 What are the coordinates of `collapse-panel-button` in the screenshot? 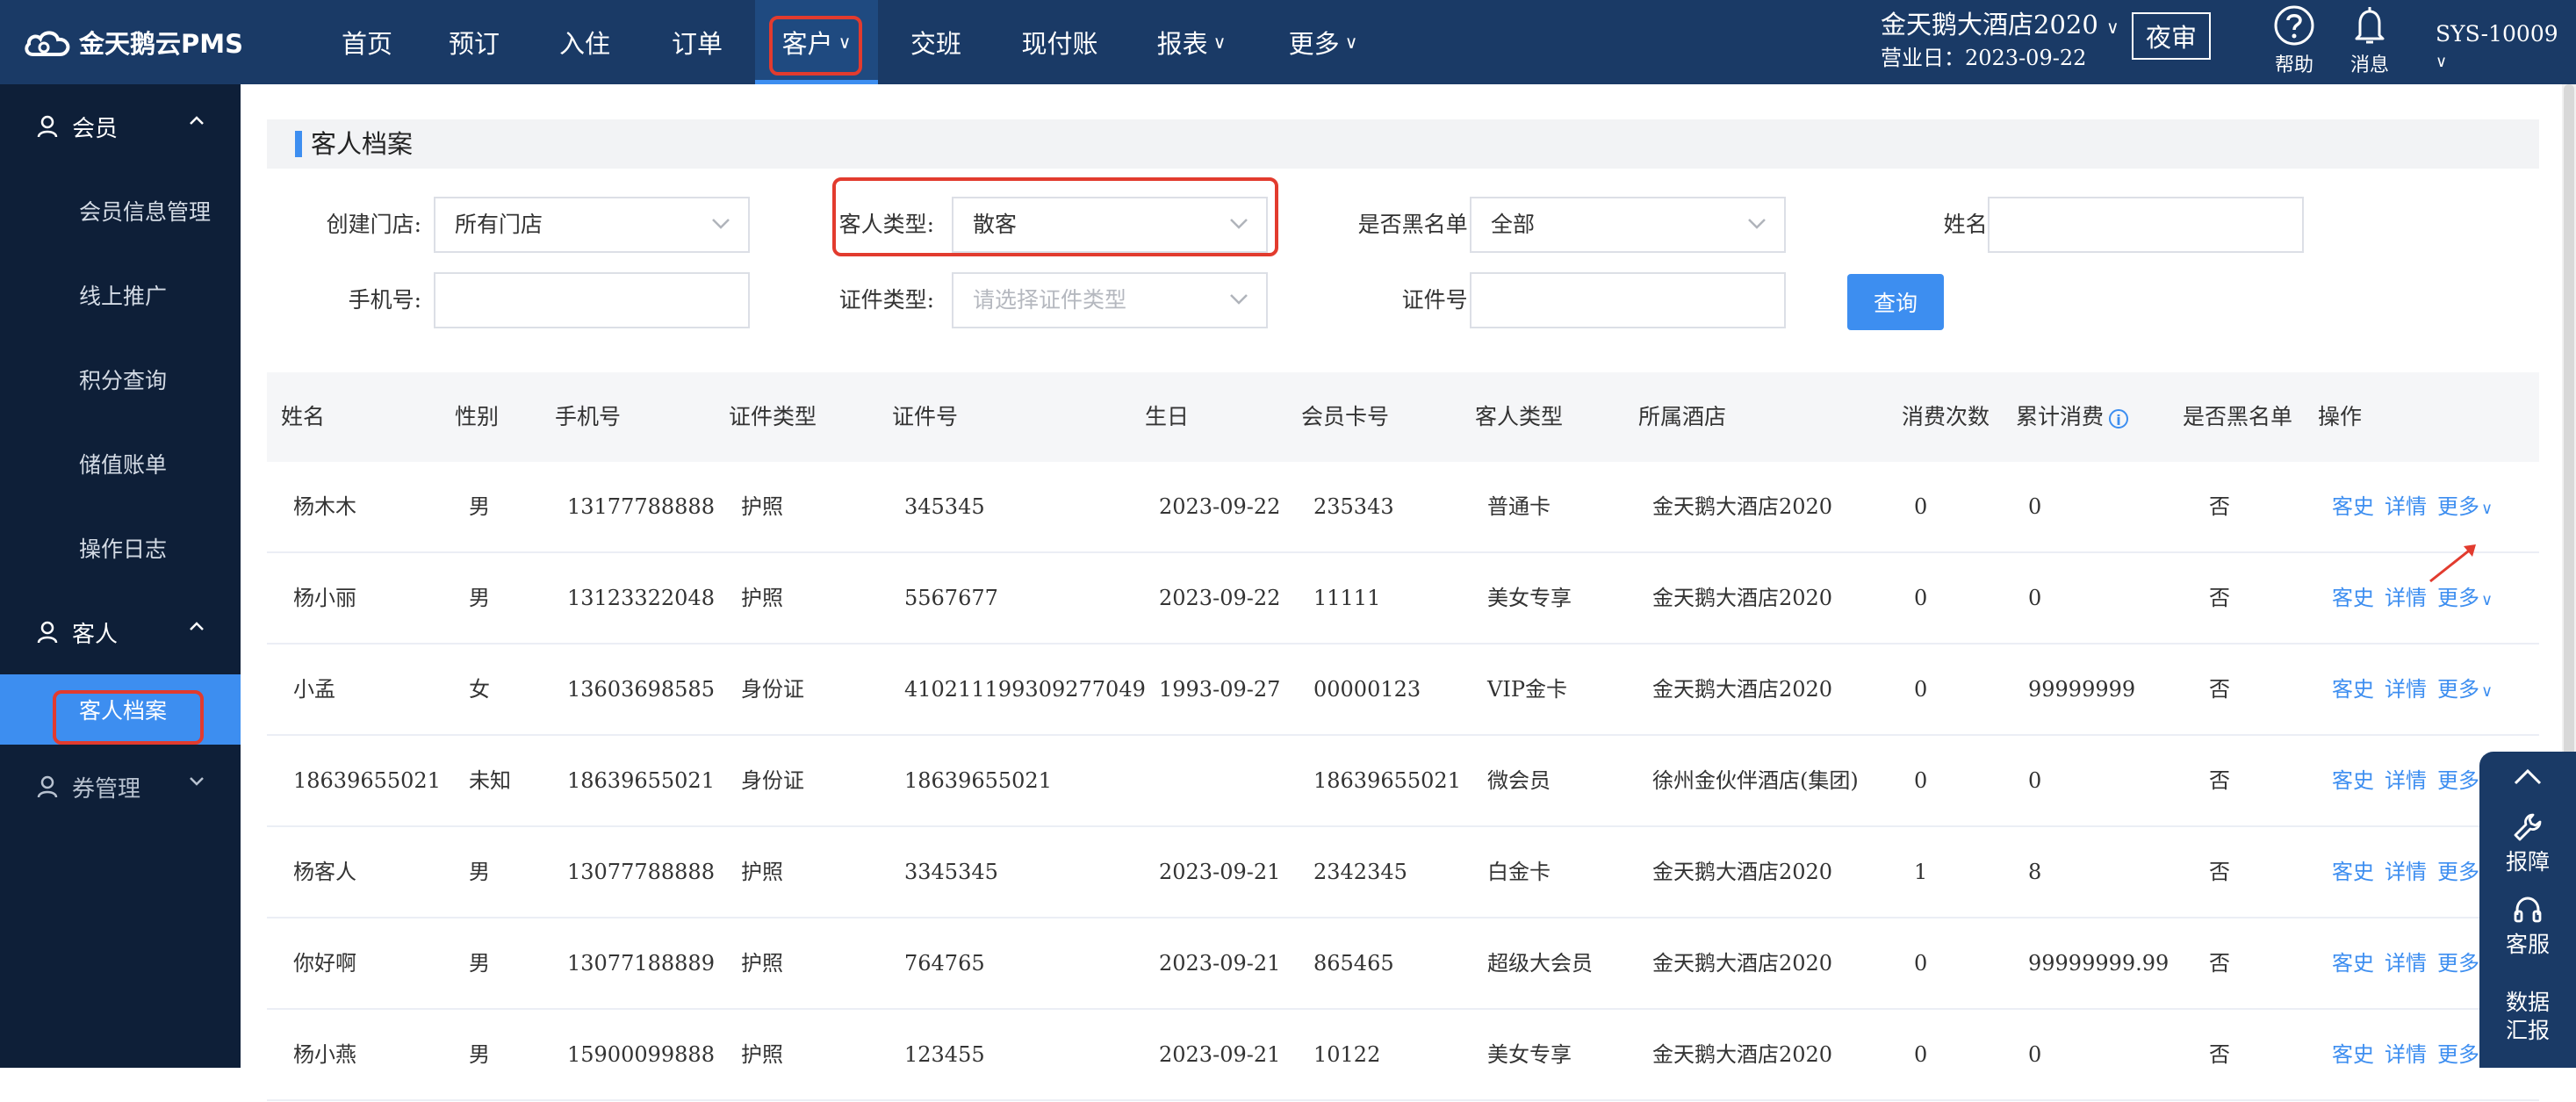 It's located at (2527, 777).